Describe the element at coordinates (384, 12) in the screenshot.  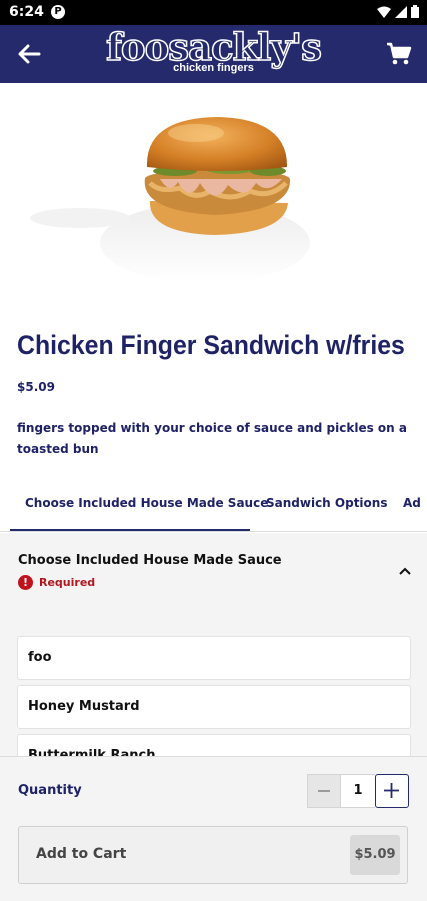
I see `wifi-icon` at that location.